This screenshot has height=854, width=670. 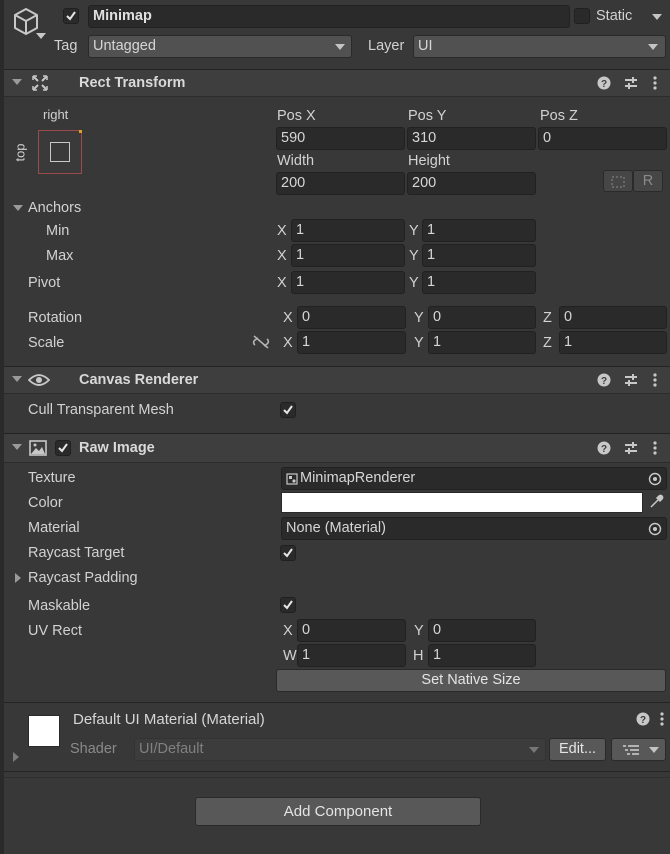 What do you see at coordinates (358, 478) in the screenshot?
I see `texture-value: MinimapRenderer` at bounding box center [358, 478].